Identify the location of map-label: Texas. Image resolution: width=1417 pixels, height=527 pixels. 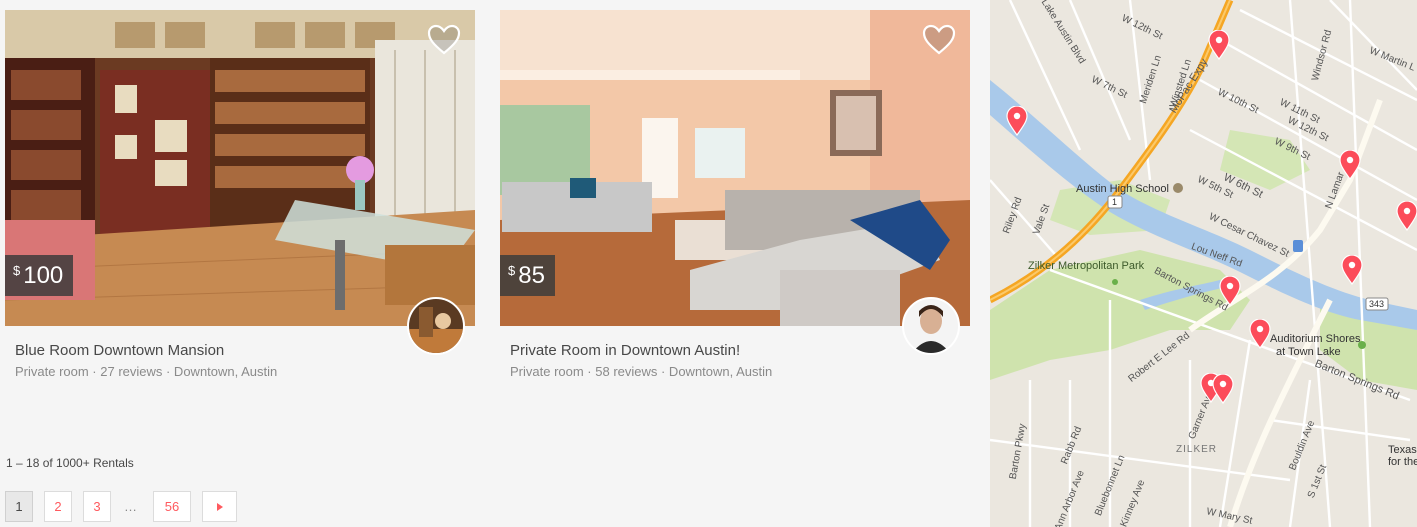
(1402, 450).